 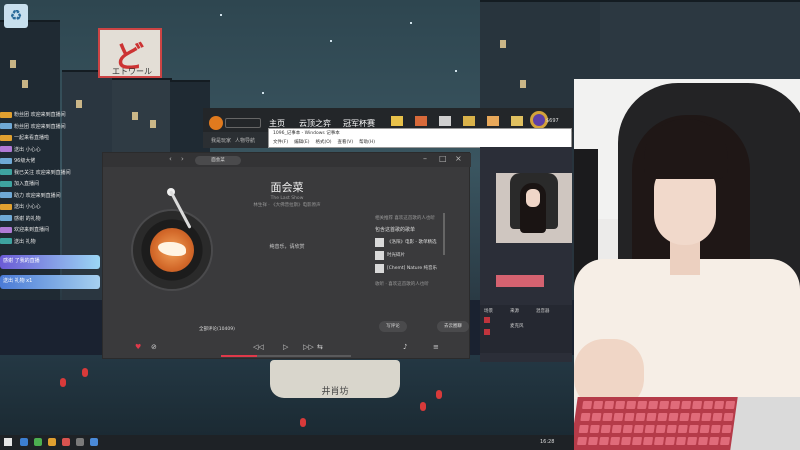 I want to click on client-logo-icon, so click(x=216, y=123).